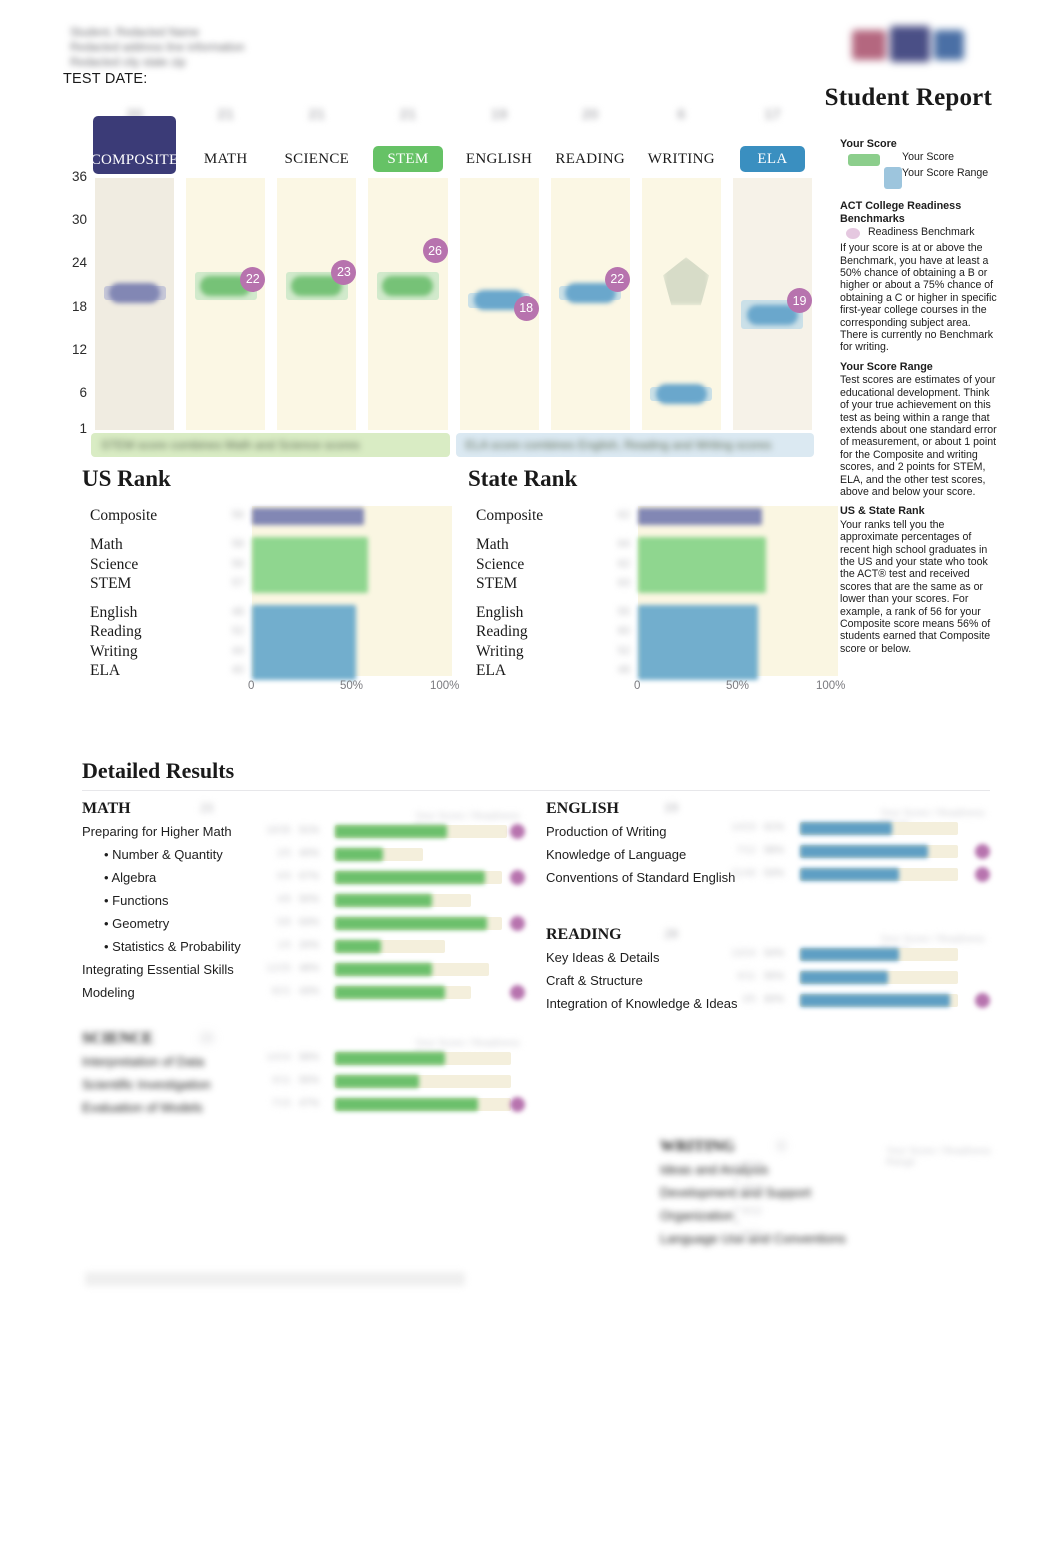 The height and width of the screenshot is (1556, 1062). I want to click on subject-tab-ela: ELA, so click(772, 159).